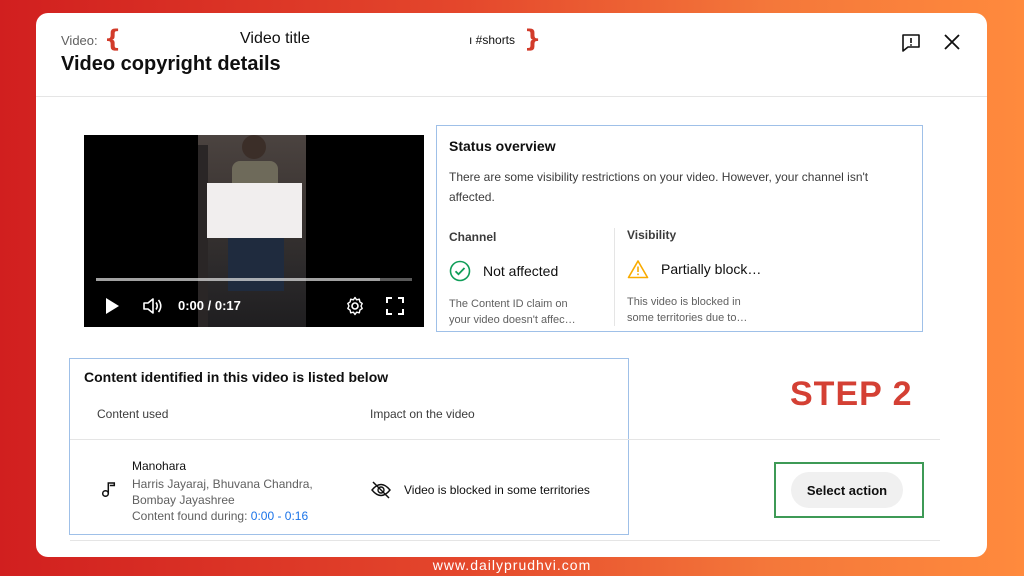  What do you see at coordinates (133, 414) in the screenshot?
I see `column-content-used: Content used` at bounding box center [133, 414].